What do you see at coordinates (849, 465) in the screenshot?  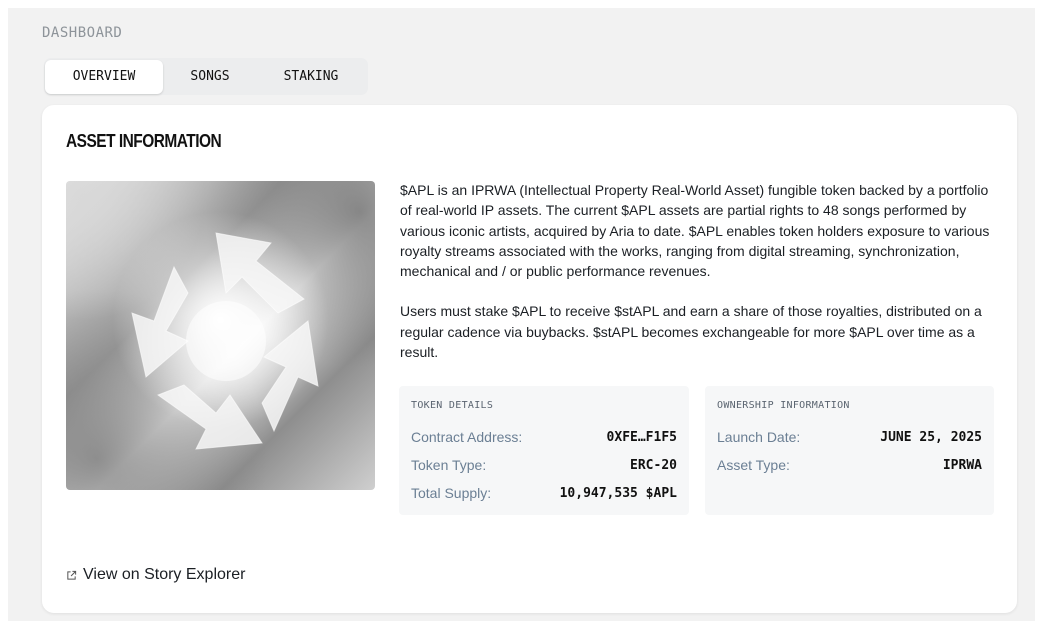 I see `asset-type-row: Asset Type: IPRWA` at bounding box center [849, 465].